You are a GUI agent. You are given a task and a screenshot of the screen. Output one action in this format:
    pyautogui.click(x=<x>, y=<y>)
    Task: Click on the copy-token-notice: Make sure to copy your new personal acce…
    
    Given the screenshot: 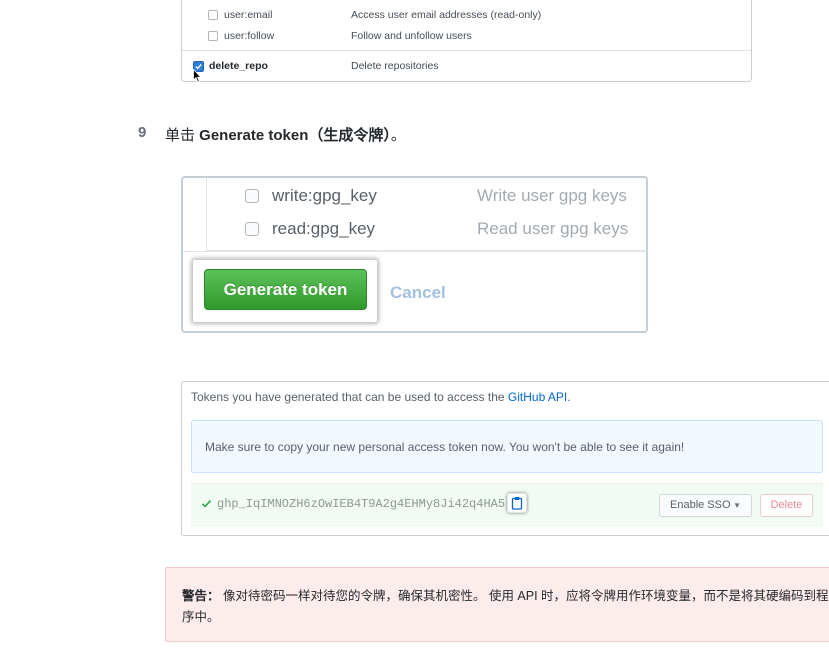 What is the action you would take?
    pyautogui.click(x=507, y=446)
    